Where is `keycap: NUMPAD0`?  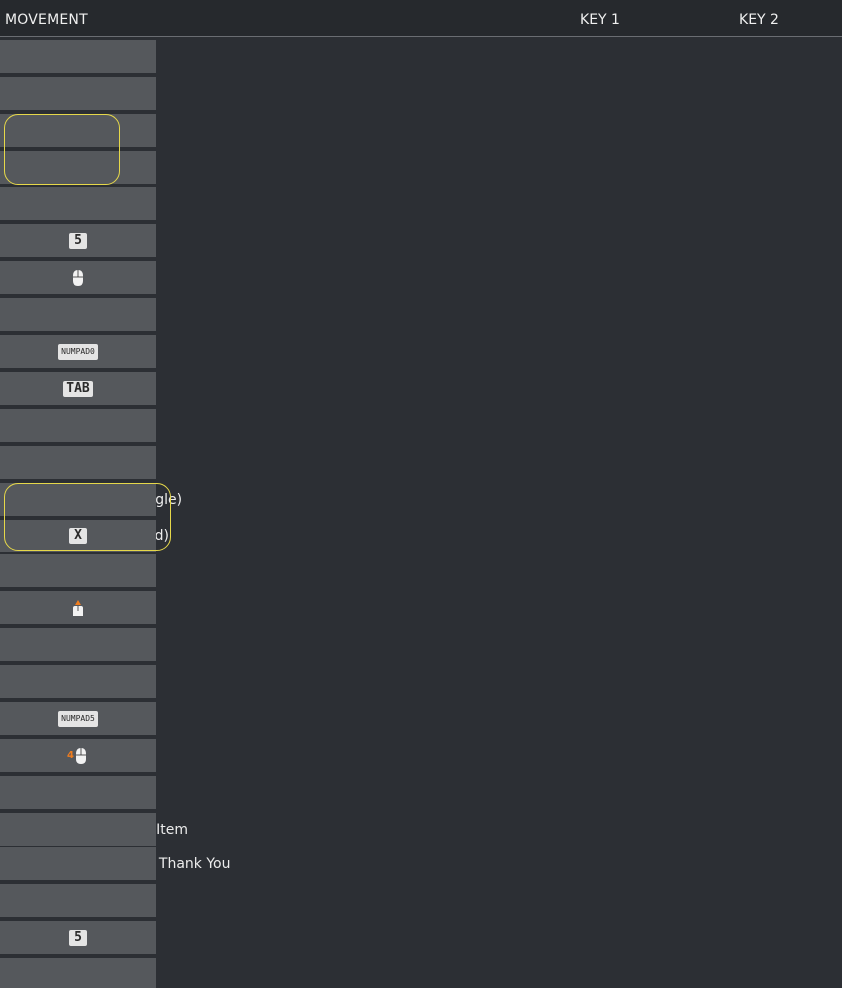
keycap: NUMPAD0 is located at coordinates (78, 351).